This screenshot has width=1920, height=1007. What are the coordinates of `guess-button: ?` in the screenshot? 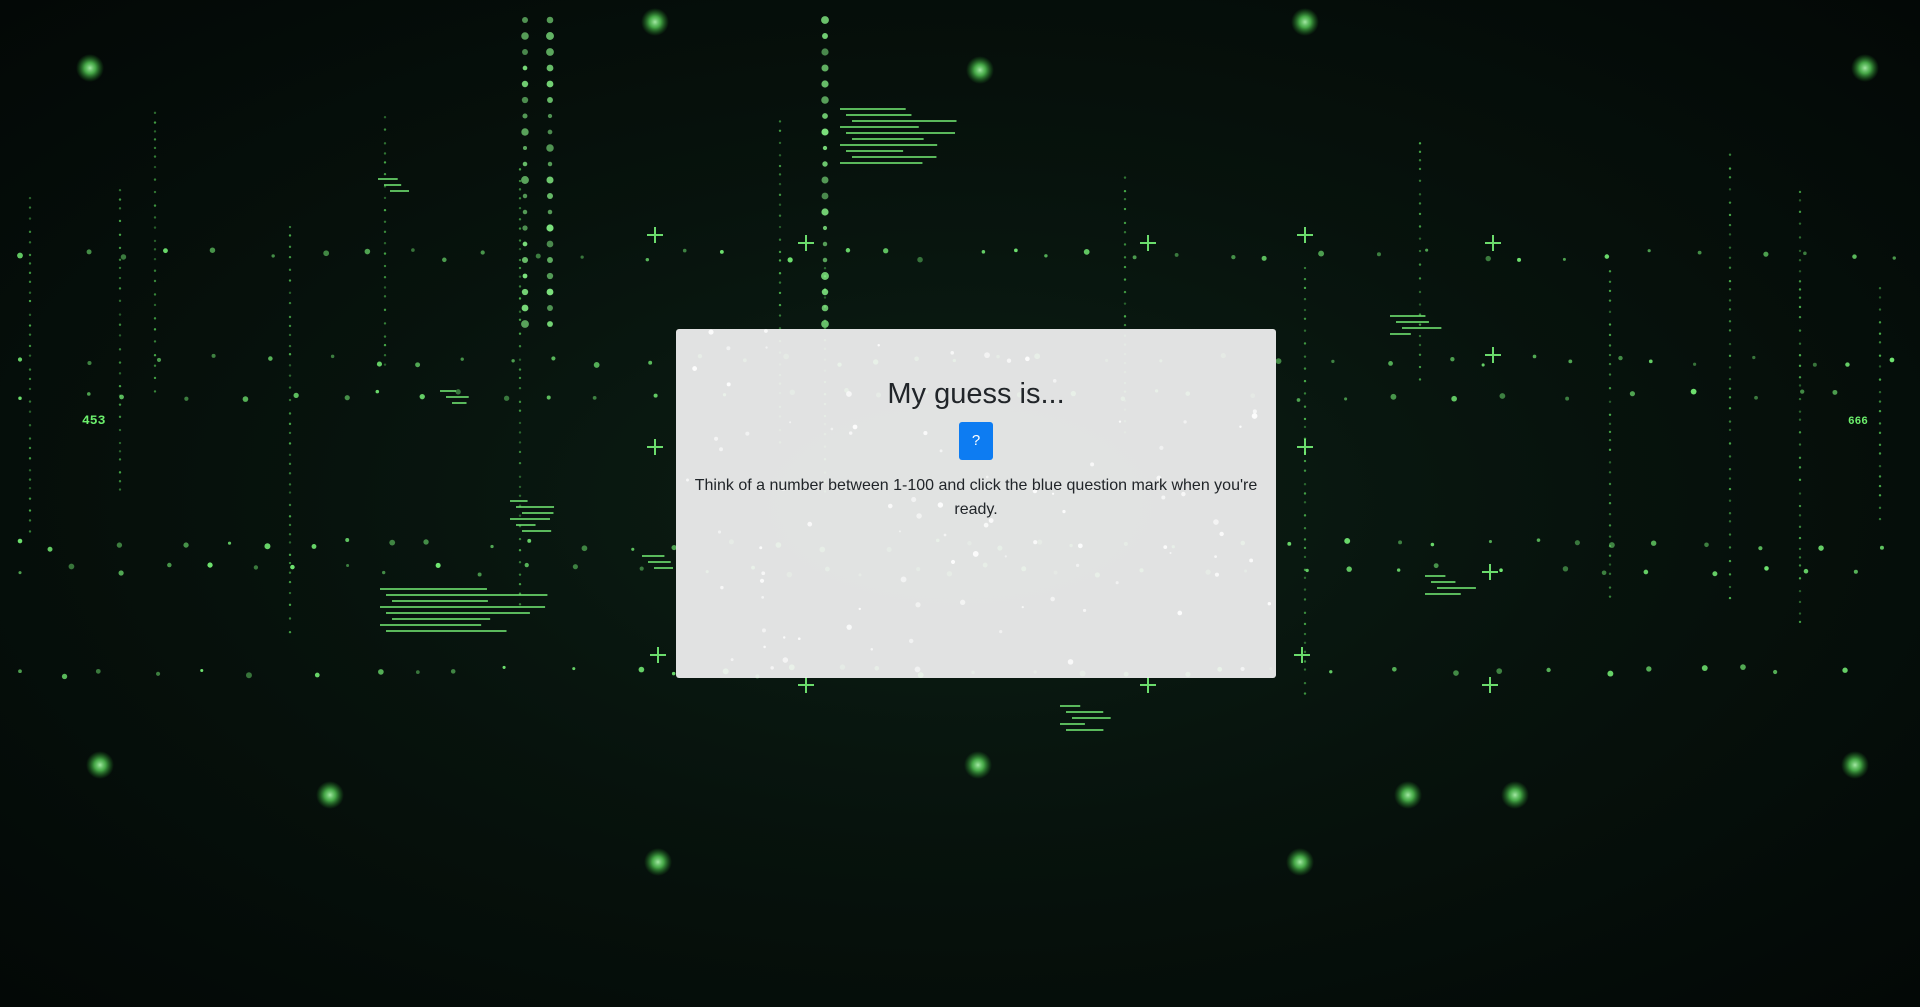 It's located at (976, 441).